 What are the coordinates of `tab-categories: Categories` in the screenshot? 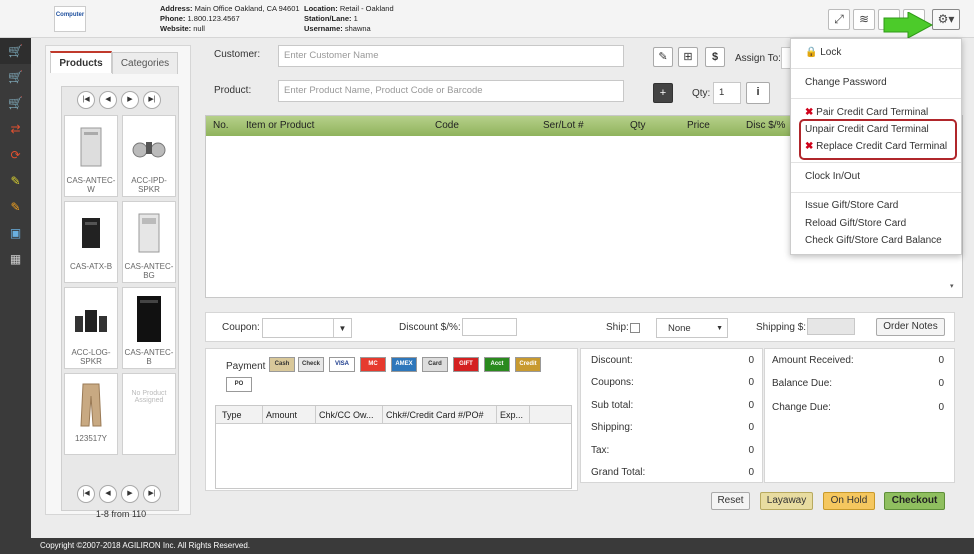 It's located at (145, 63).